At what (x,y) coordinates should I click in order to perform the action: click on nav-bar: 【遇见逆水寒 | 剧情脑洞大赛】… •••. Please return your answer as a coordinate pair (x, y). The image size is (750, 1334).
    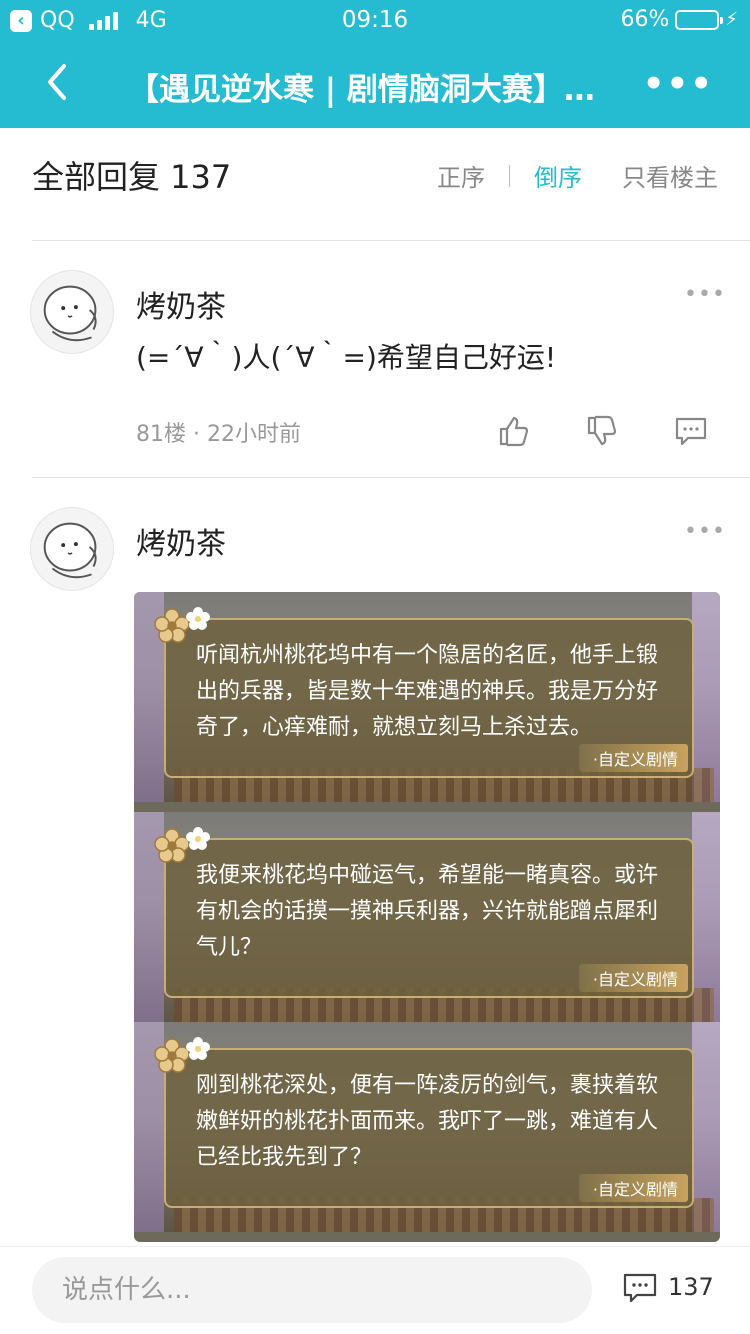
    Looking at the image, I should click on (375, 84).